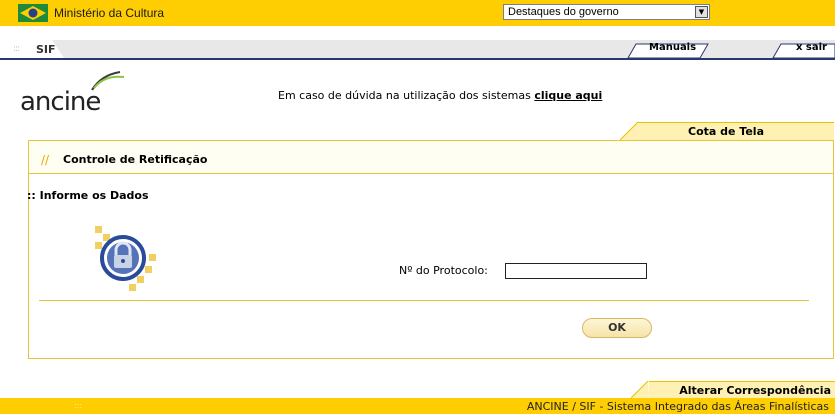 The height and width of the screenshot is (414, 835). I want to click on section-slashes: //, so click(45, 160).